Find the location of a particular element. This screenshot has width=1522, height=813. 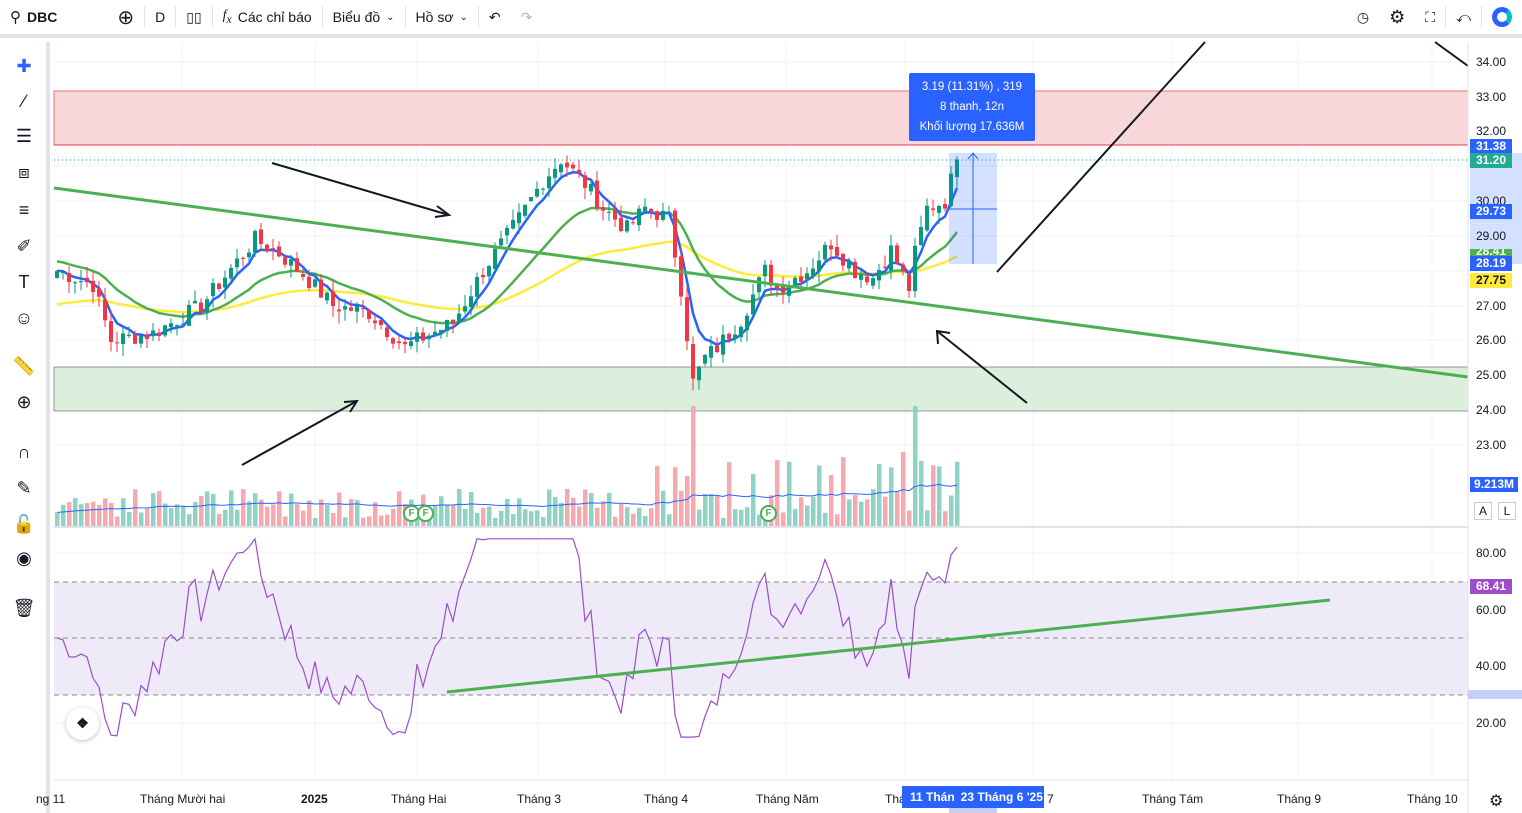

time-axis-settings-icon: ⚙ is located at coordinates (1496, 801).